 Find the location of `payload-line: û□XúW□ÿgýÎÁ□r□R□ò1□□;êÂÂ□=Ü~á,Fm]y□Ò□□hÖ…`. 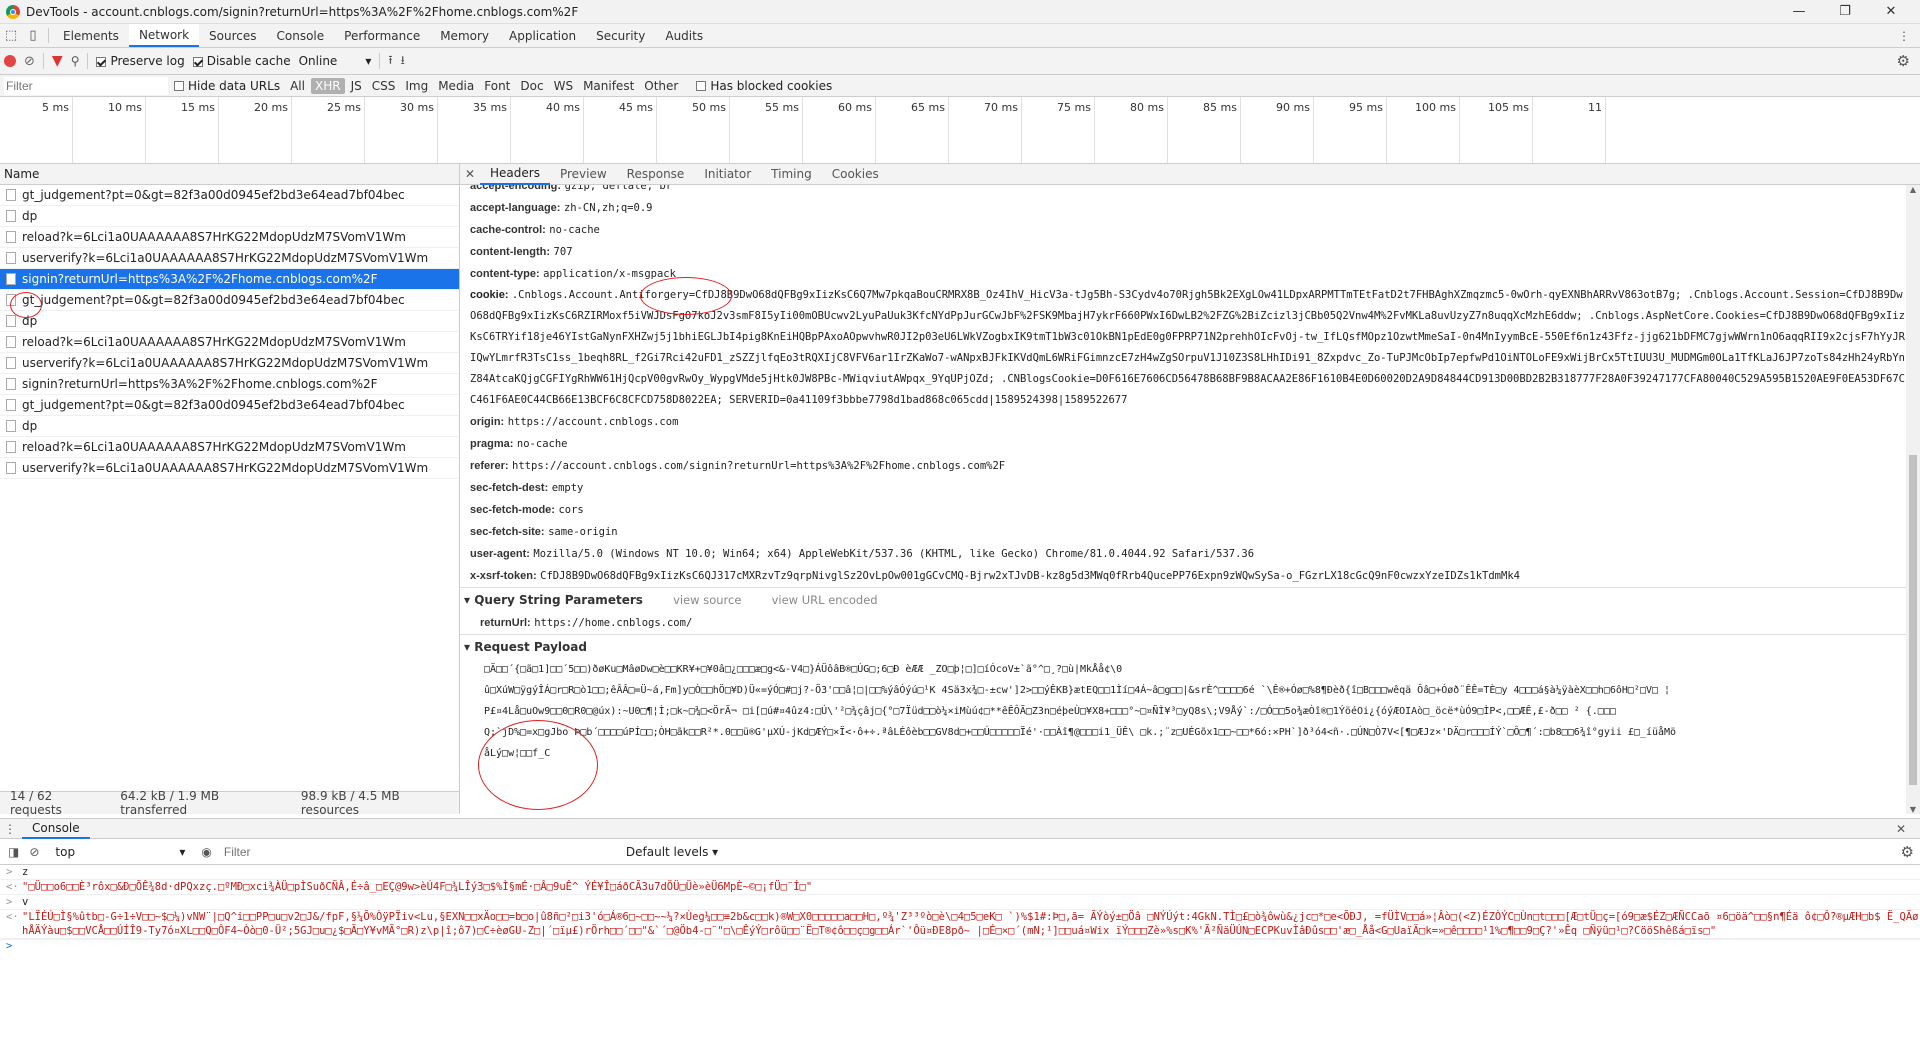

payload-line: û□XúW□ÿgýÎÁ□r□R□ò1□□;êÂÂ□=Ü~á,Fm]y□Ò□□hÖ… is located at coordinates (1077, 690).